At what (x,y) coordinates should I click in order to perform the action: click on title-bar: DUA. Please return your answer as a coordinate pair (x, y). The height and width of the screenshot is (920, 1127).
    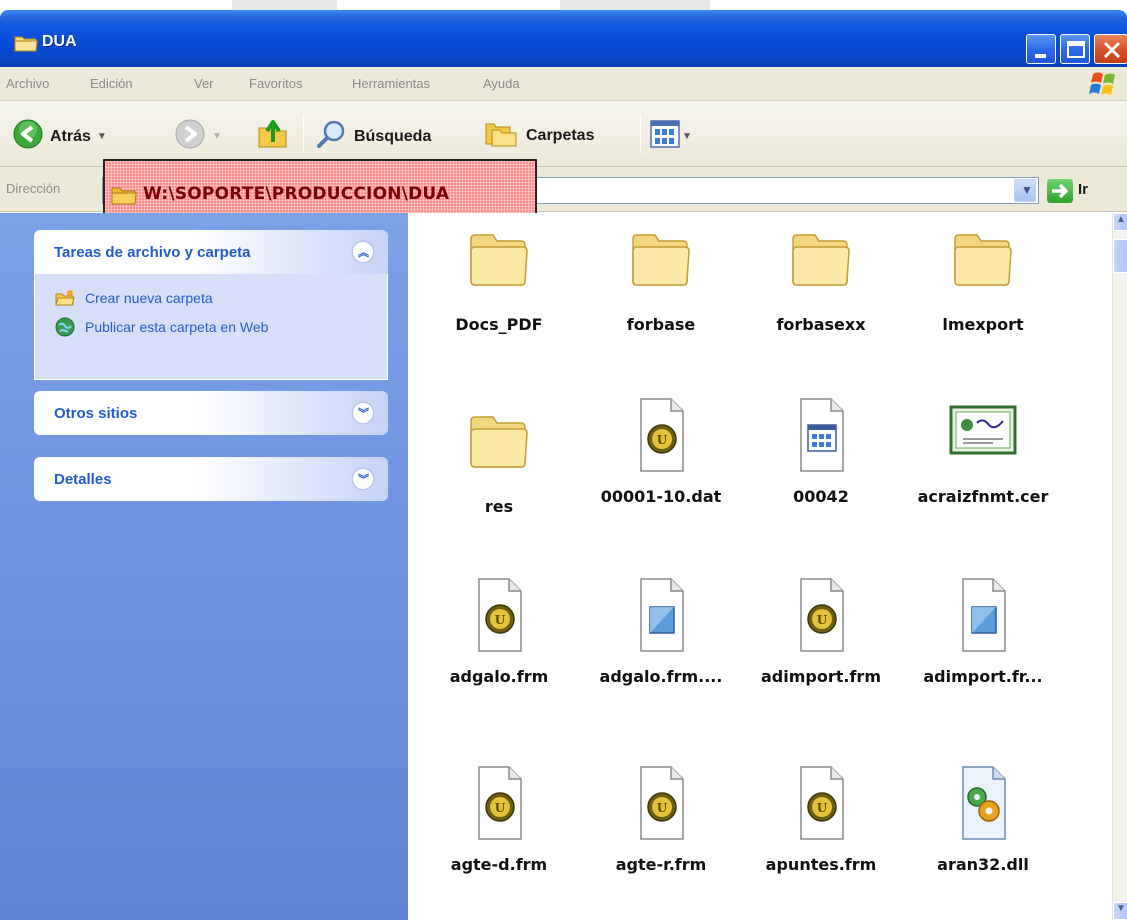
    Looking at the image, I should click on (563, 38).